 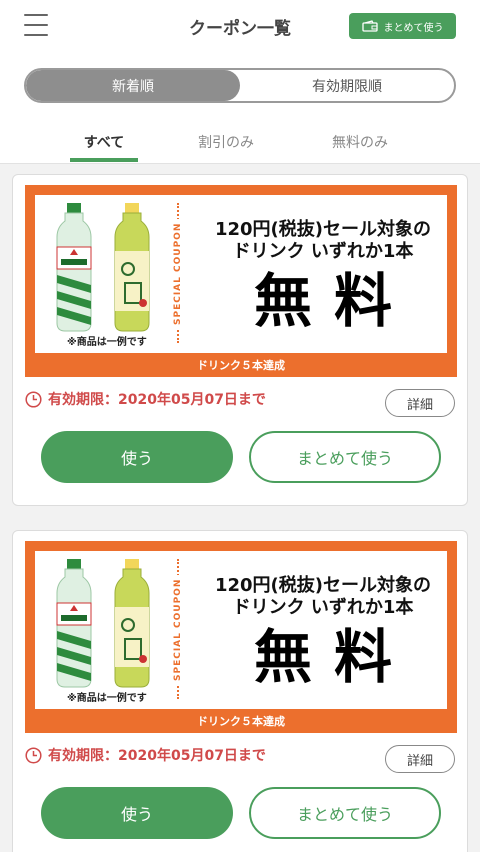 I want to click on sort-option-expiry: 有効期限順, so click(x=347, y=85).